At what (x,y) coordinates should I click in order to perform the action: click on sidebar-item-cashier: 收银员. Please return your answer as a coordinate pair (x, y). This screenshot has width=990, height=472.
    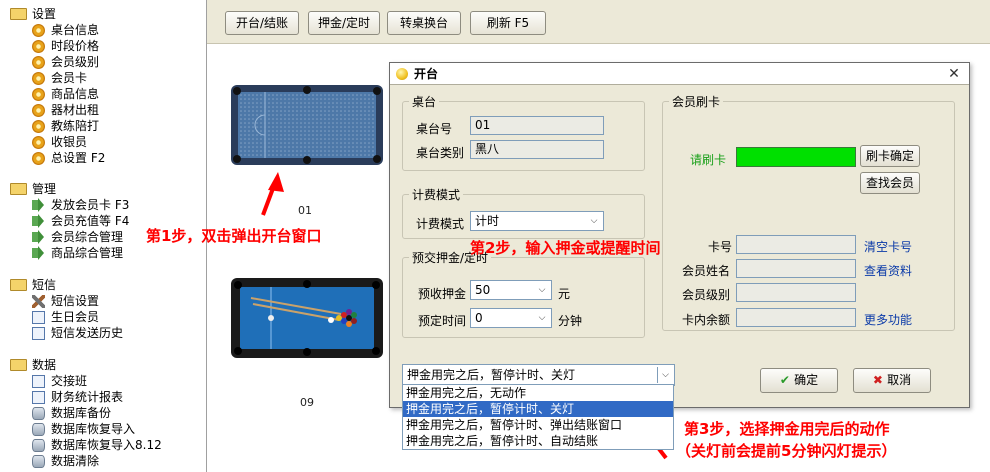
    Looking at the image, I should click on (59, 142).